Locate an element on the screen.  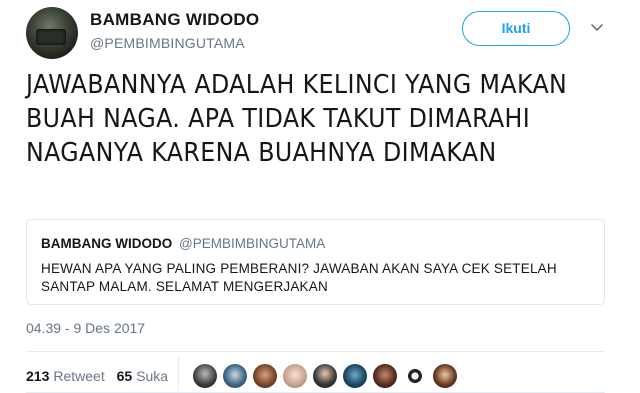
quoted-tweet-handle: @PEMBIMBINGUTAMA is located at coordinates (252, 243).